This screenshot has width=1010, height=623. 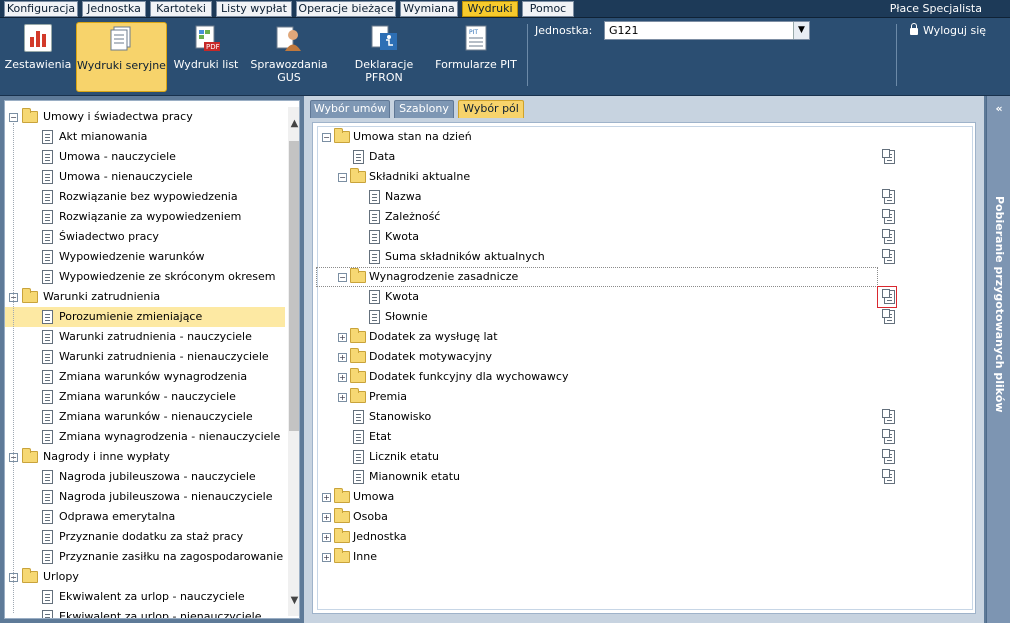 I want to click on ribbon-wydruki-list-button: PDF Wydruki list, so click(x=206, y=57).